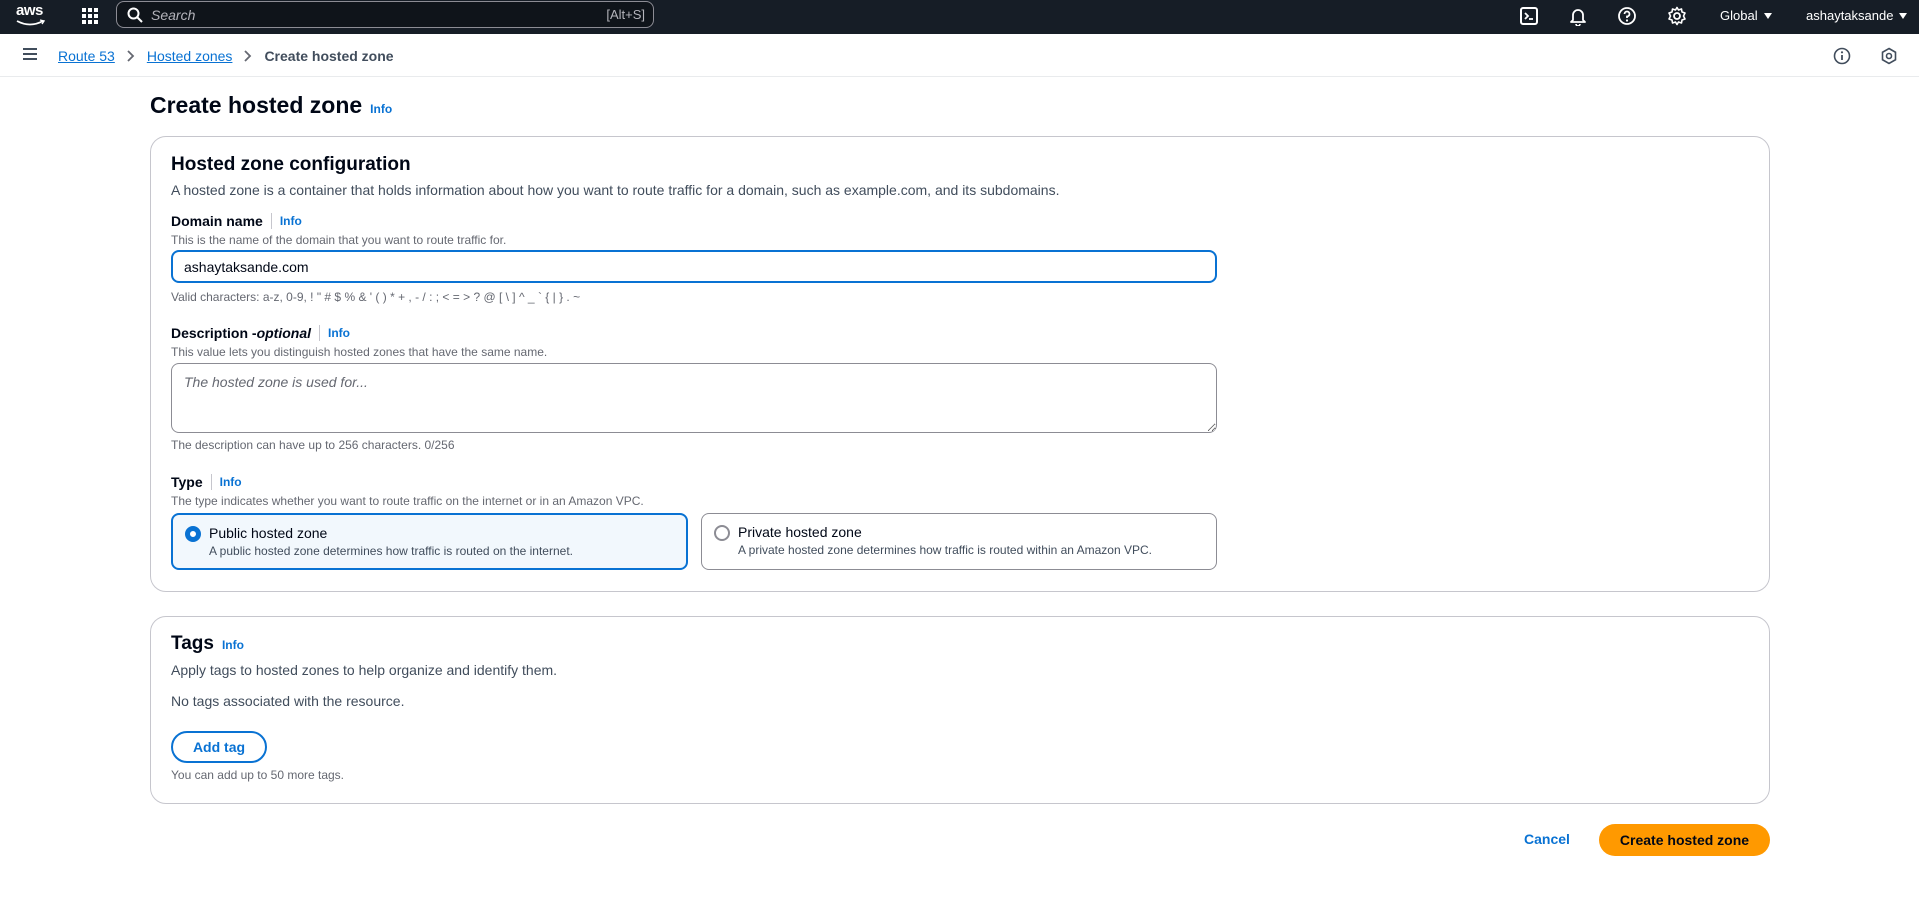 This screenshot has width=1919, height=900. Describe the element at coordinates (694, 266) in the screenshot. I see `domain-name-input` at that location.